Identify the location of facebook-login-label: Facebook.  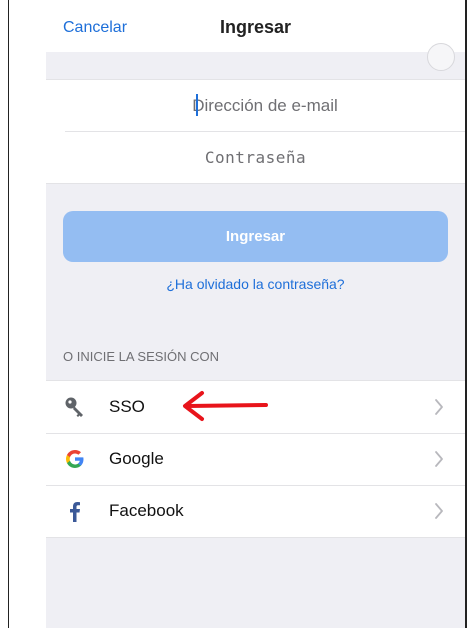
(146, 510).